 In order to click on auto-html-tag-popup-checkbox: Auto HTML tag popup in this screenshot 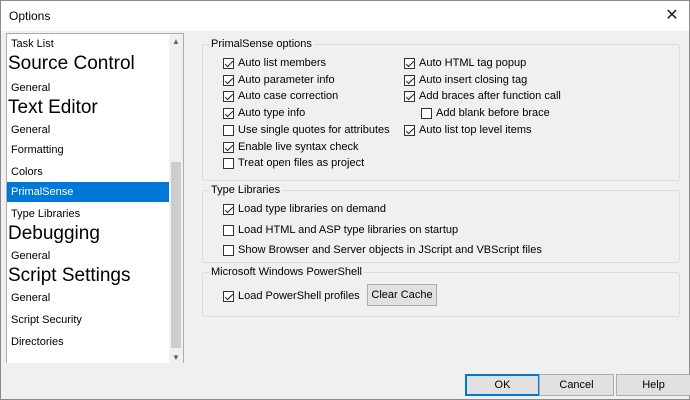, I will do `click(465, 64)`.